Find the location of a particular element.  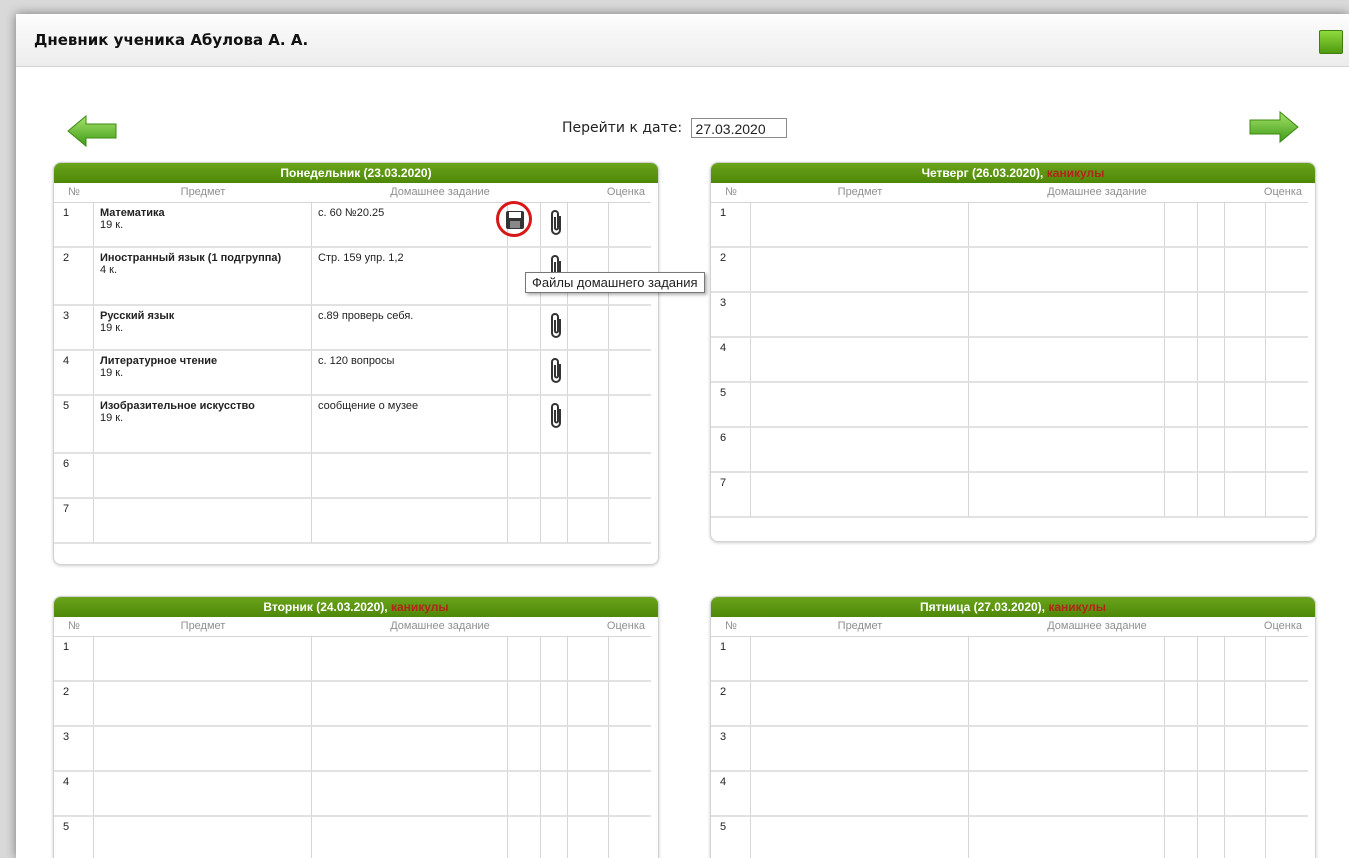

subject-name: Иностранный язык (1 подгруппа) is located at coordinates (191, 258).